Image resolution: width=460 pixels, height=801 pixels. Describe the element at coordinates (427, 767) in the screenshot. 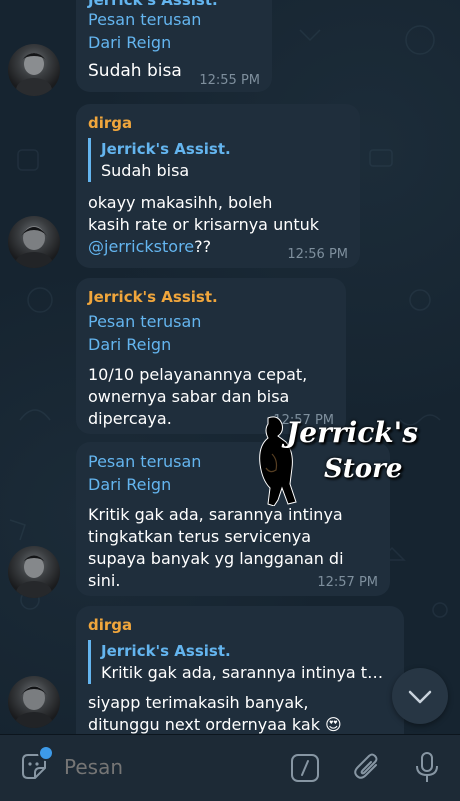

I see `microphone-icon` at that location.